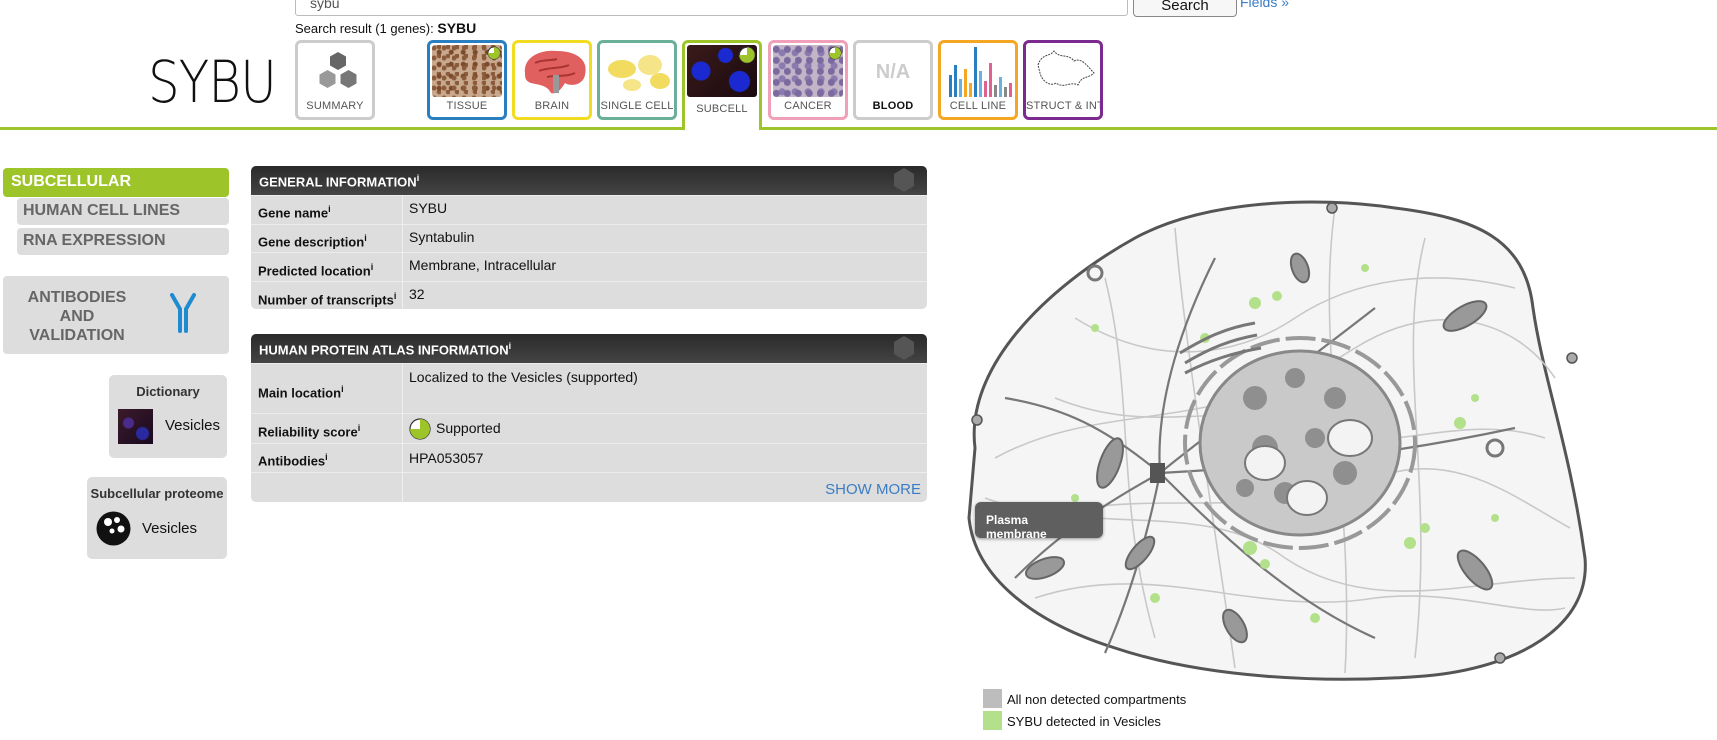 The image size is (1717, 740). Describe the element at coordinates (808, 80) in the screenshot. I see `tab-cancer: CANCER` at that location.